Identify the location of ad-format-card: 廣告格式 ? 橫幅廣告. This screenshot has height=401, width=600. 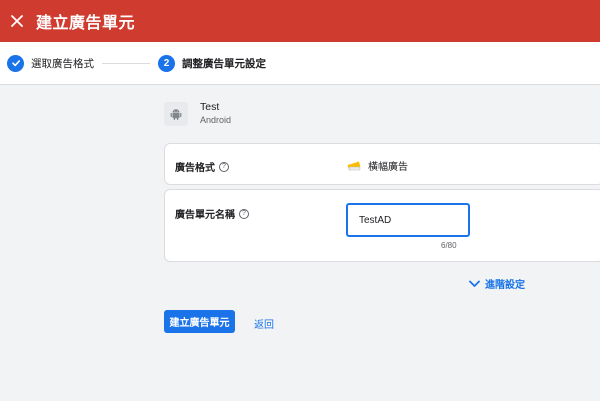
(382, 164).